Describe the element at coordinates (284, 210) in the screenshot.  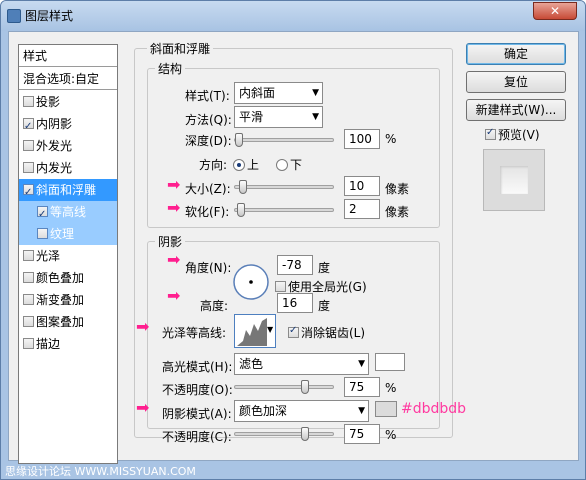
I see `soften-slider` at that location.